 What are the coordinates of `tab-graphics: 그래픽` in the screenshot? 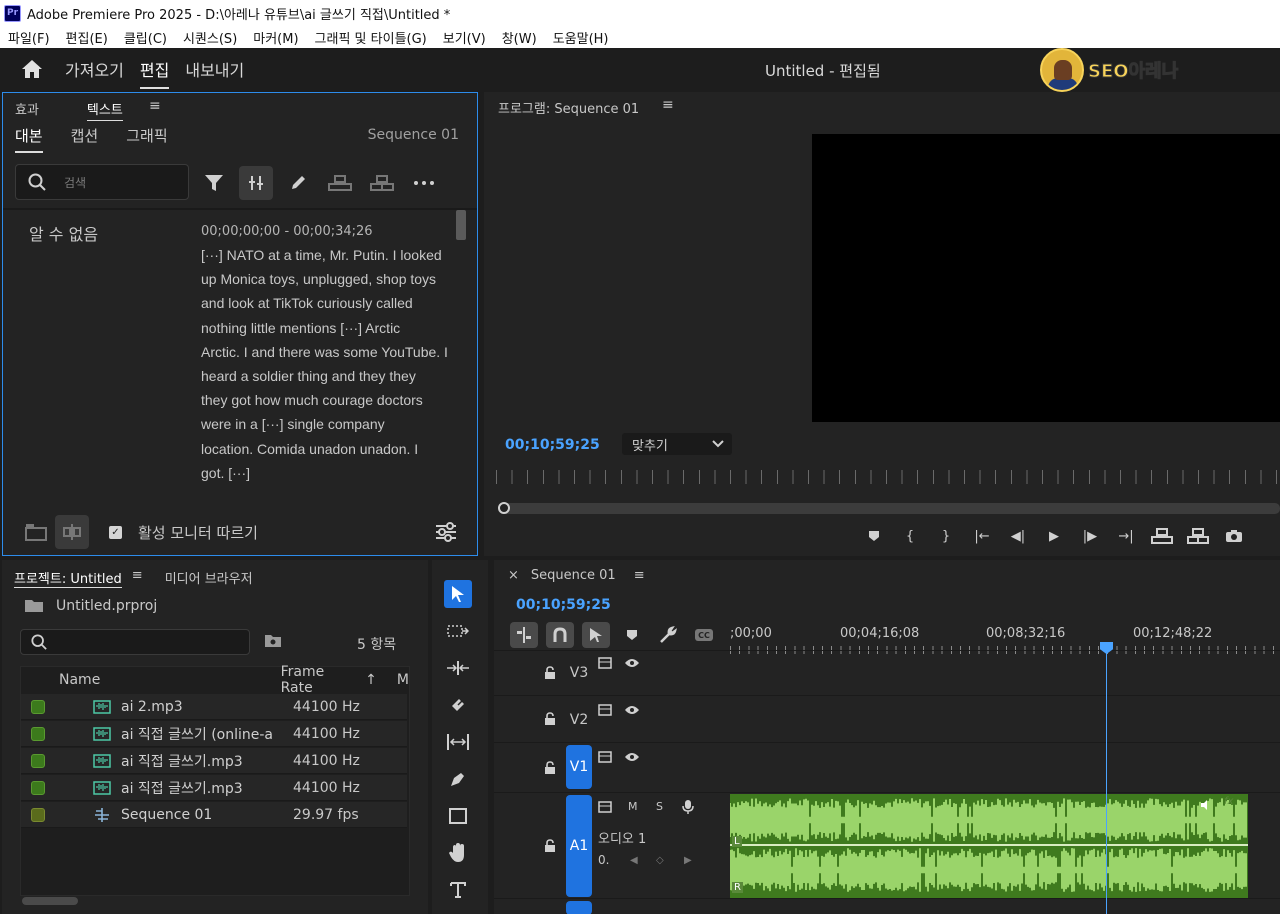 It's located at (146, 139).